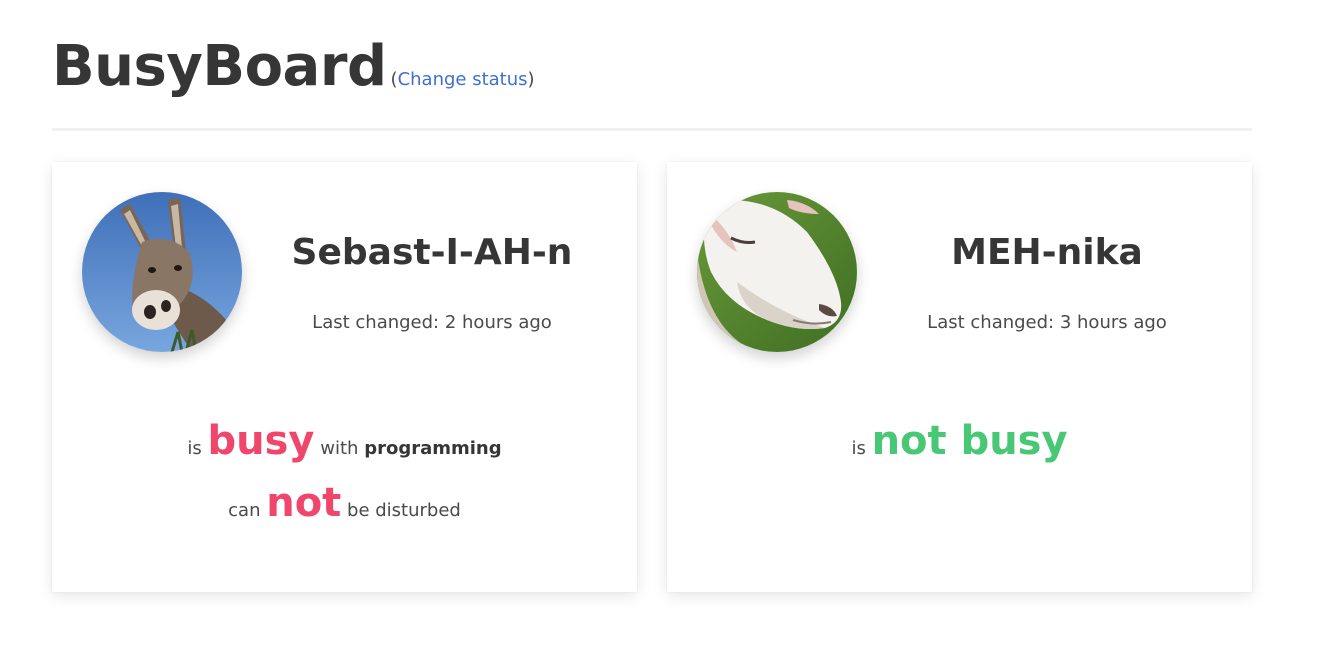 The image size is (1333, 653). What do you see at coordinates (432, 322) in the screenshot?
I see `last-changed-text: Last changed: 2 hours ago` at bounding box center [432, 322].